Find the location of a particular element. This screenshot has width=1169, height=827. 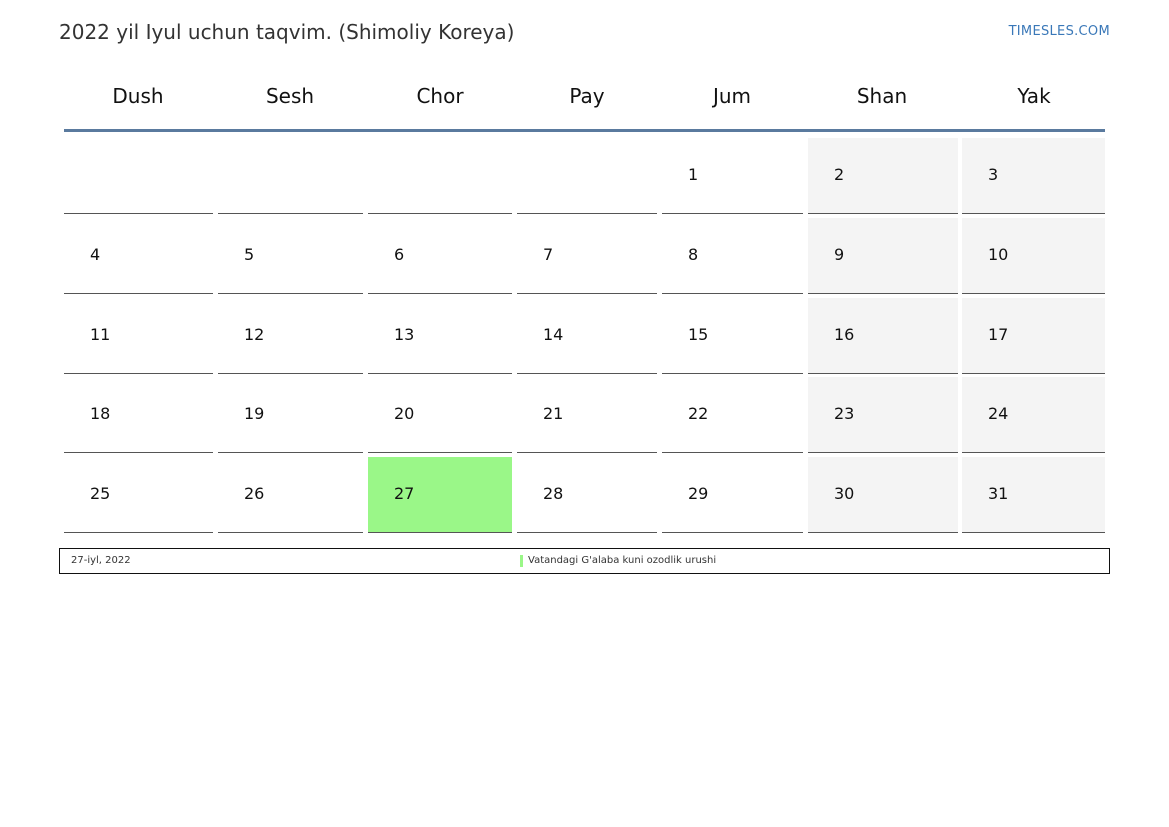

weekday-jum: Jum is located at coordinates (732, 96).